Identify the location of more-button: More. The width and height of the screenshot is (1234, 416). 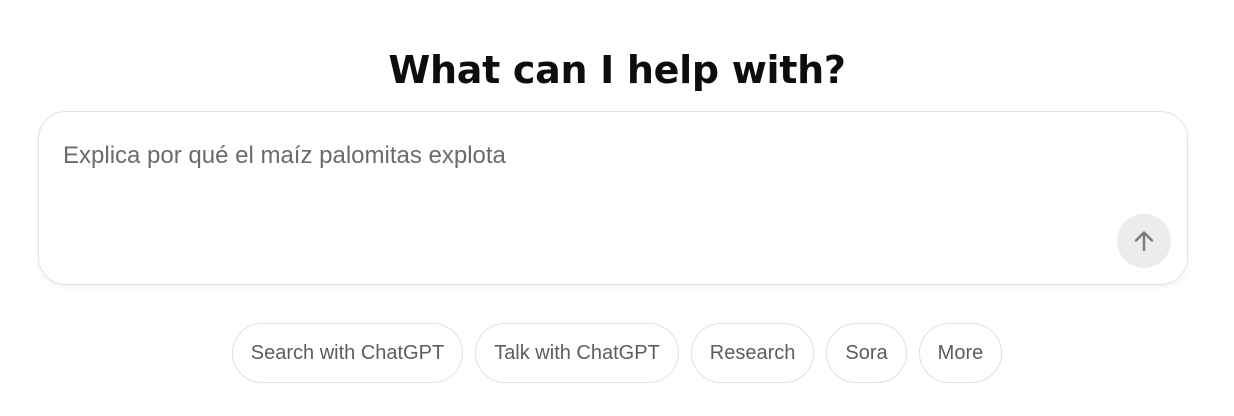
(960, 353).